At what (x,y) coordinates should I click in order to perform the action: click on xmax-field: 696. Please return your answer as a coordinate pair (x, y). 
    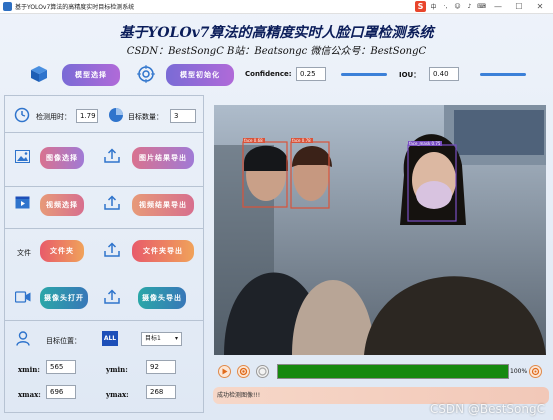
    Looking at the image, I should click on (61, 392).